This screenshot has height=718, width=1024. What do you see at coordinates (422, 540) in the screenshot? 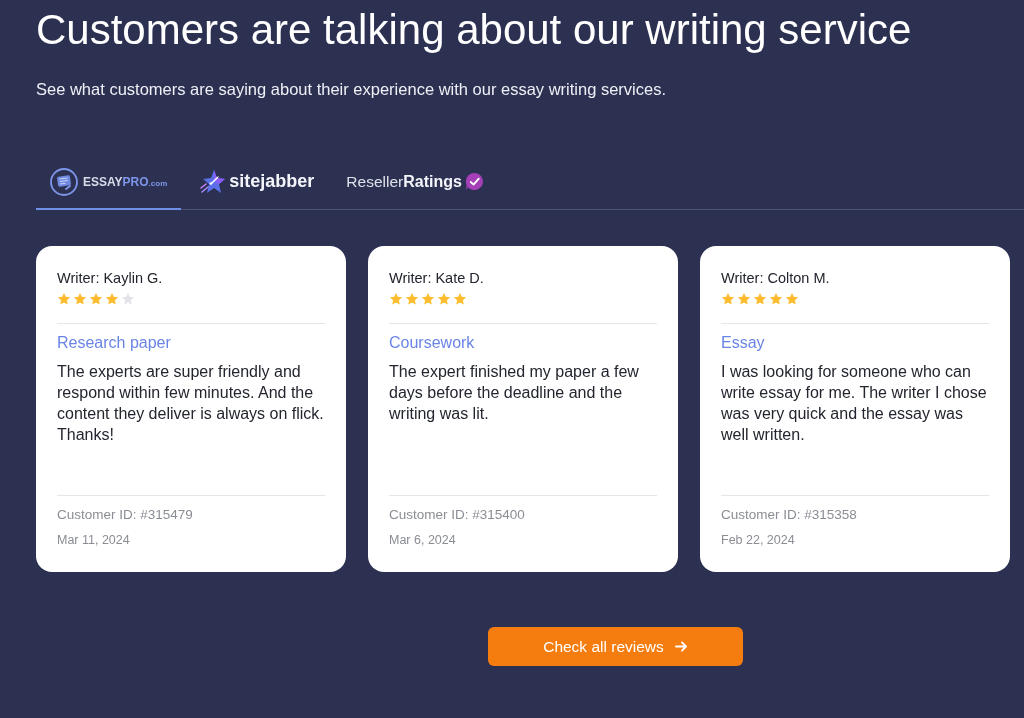
I see `review-date: Mar 6, 2024` at bounding box center [422, 540].